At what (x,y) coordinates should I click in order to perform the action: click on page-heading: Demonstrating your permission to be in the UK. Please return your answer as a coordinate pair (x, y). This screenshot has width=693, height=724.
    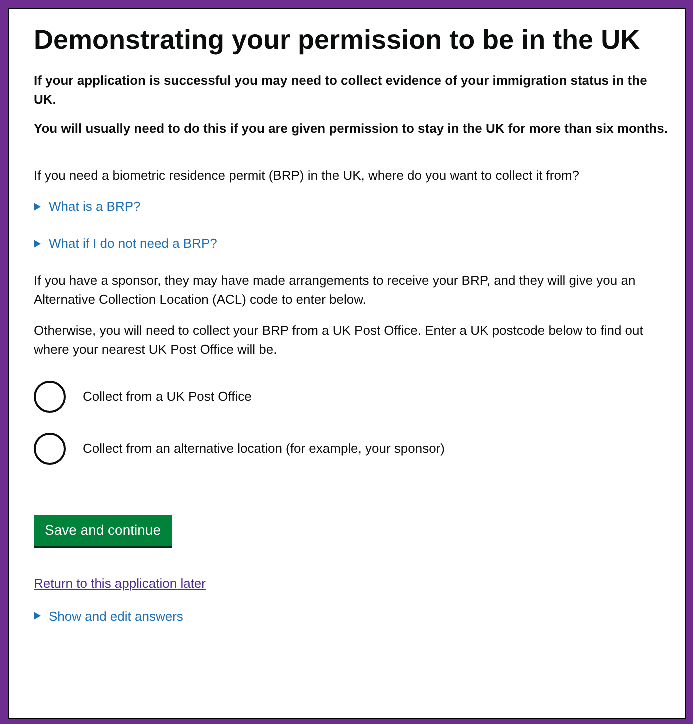
    Looking at the image, I should click on (338, 40).